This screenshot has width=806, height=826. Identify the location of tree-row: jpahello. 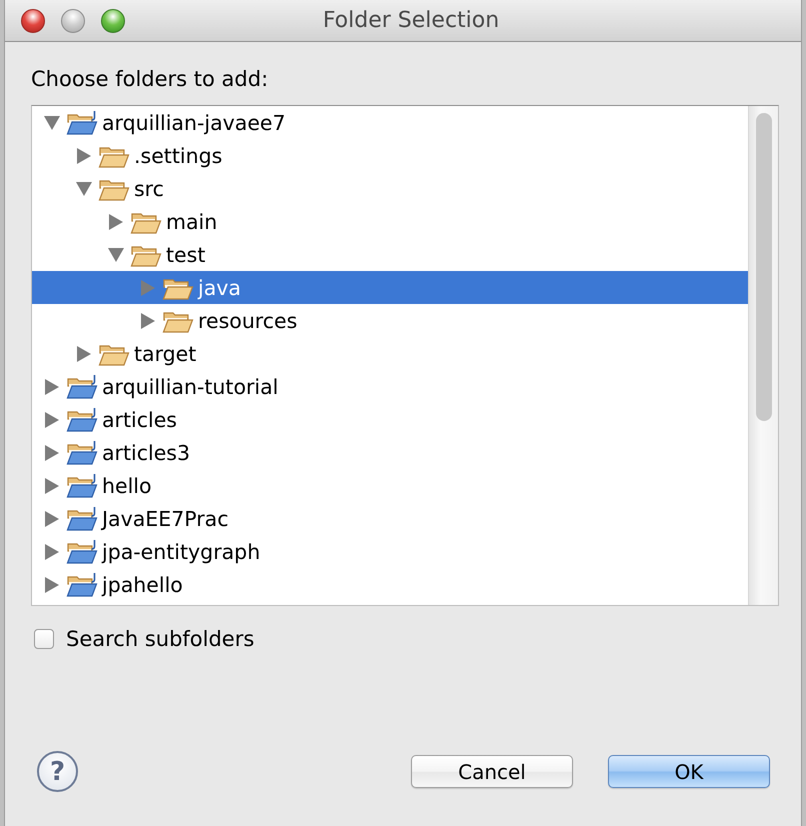
(390, 584).